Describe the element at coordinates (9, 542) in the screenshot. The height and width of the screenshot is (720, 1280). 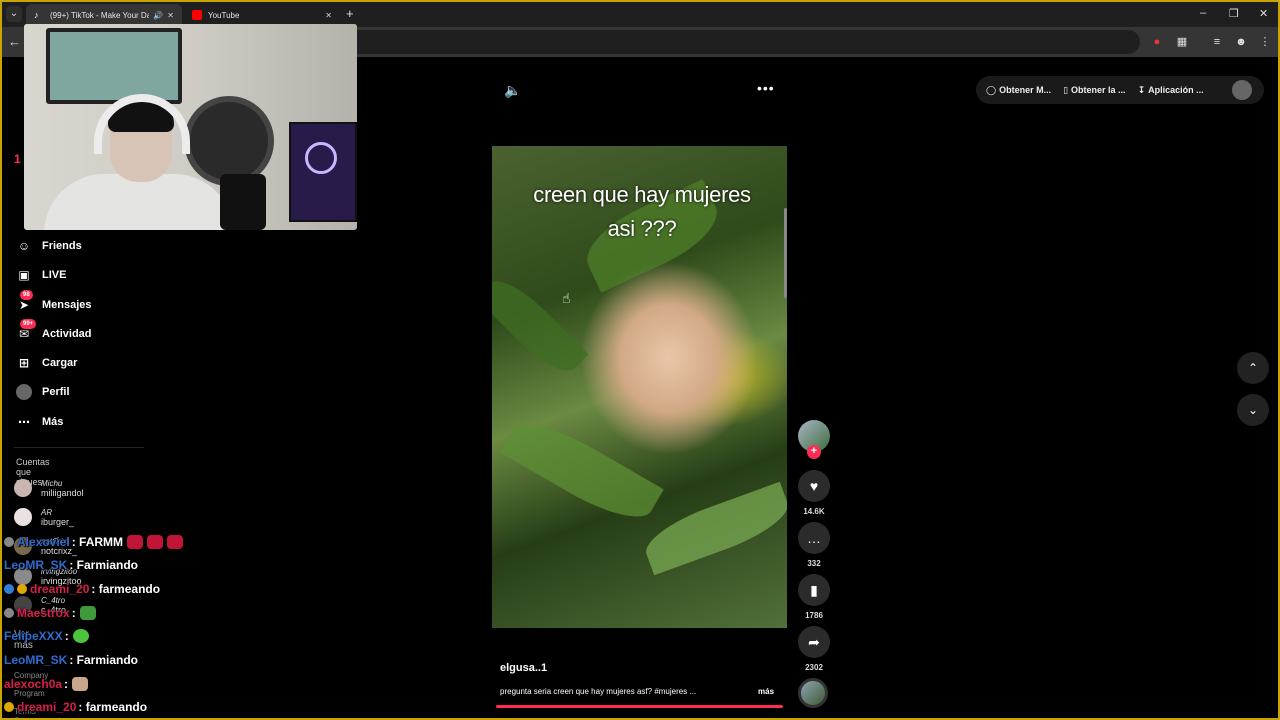
I see `chat-badge-icon` at that location.